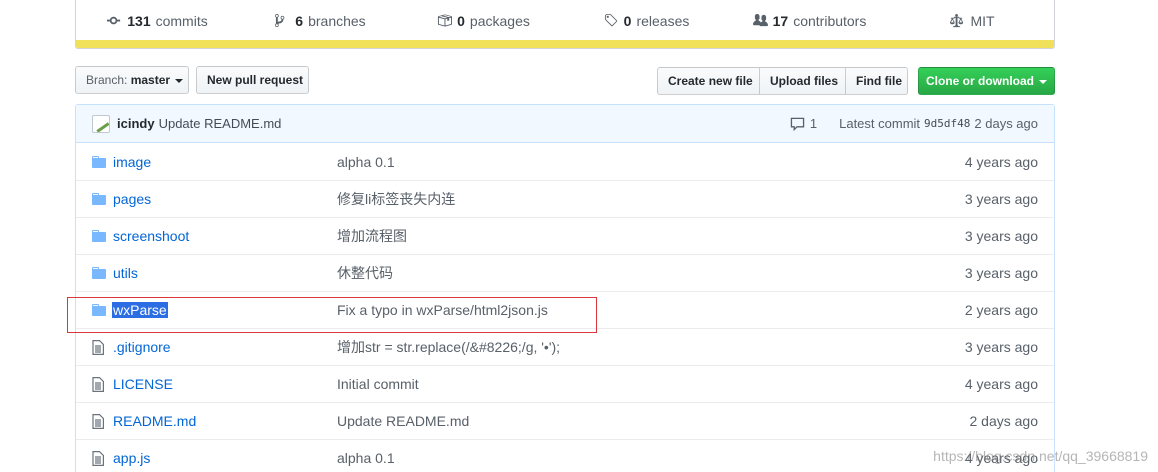 The image size is (1158, 472). I want to click on file-name-link: LICENSE, so click(143, 384).